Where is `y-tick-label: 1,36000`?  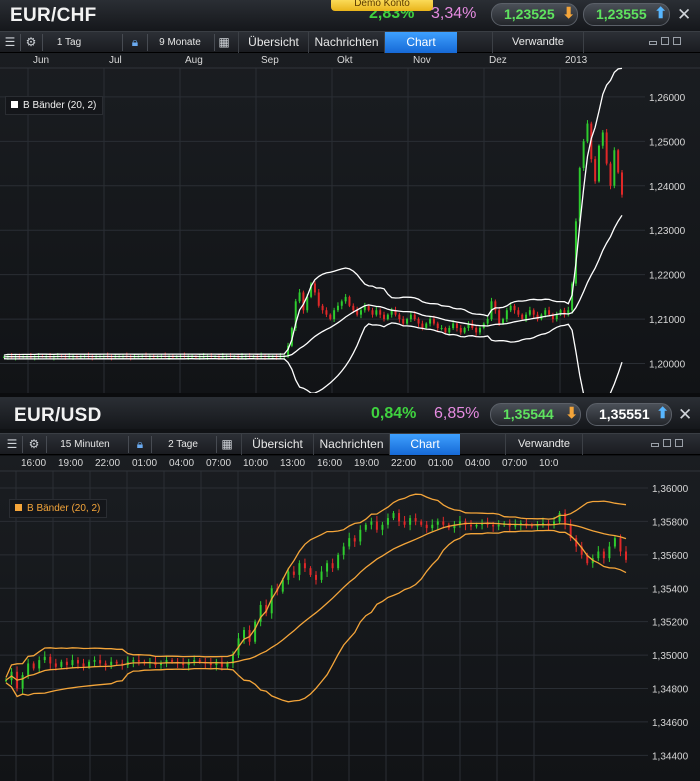
y-tick-label: 1,36000 is located at coordinates (670, 489).